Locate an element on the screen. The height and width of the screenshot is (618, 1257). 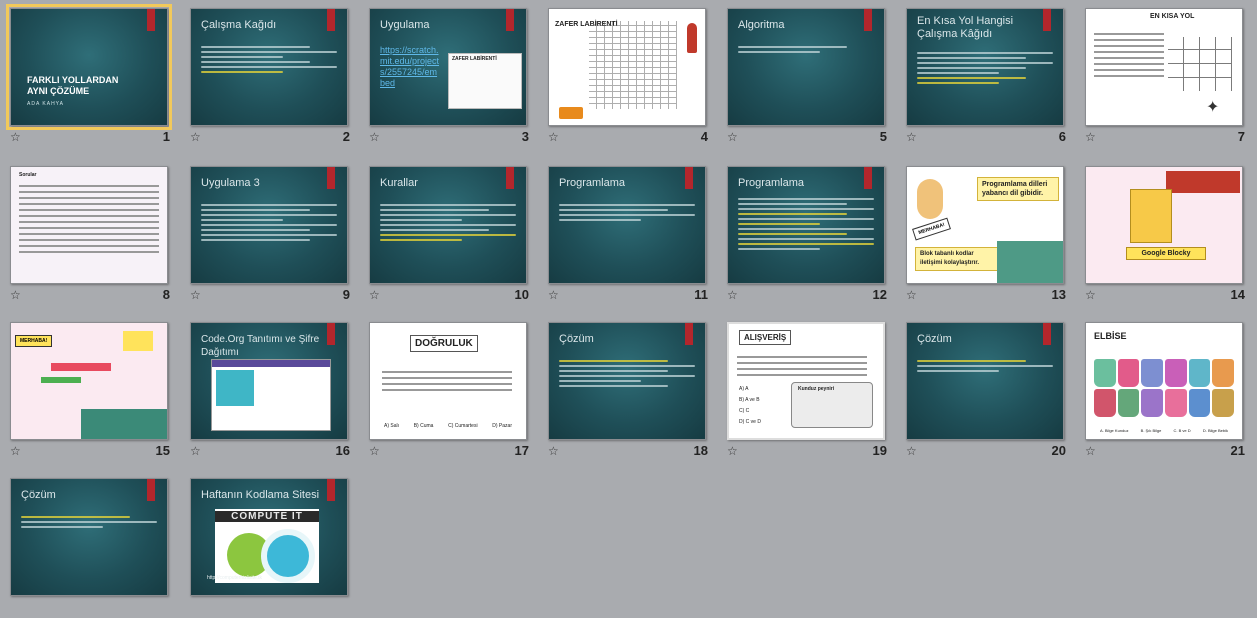
slide-thumbnail-18: Çözüm ☆ 18 is located at coordinates (628, 392).